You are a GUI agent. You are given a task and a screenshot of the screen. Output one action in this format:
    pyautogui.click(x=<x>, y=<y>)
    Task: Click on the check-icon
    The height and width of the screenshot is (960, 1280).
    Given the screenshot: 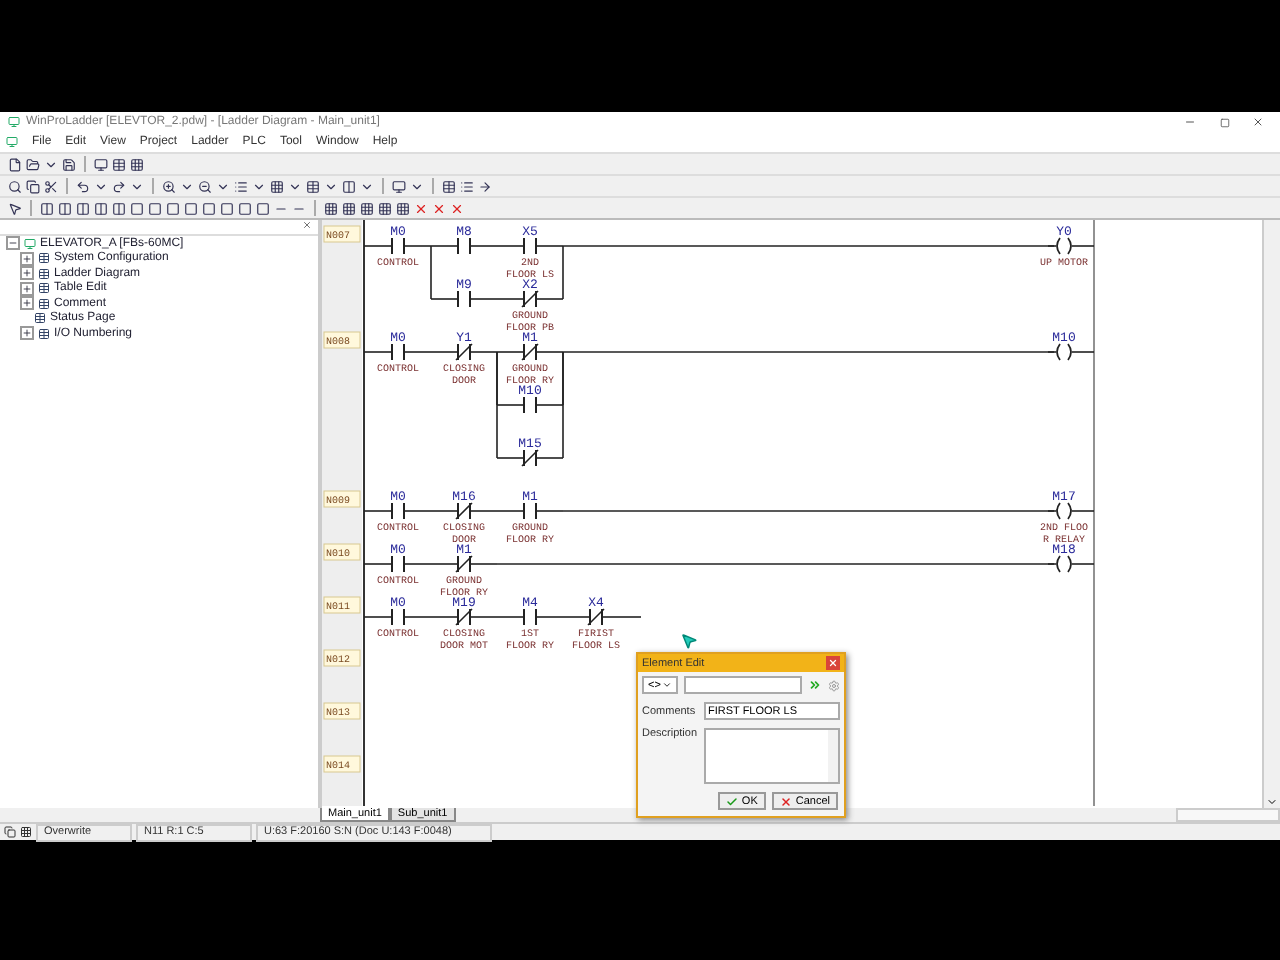 What is the action you would take?
    pyautogui.click(x=731, y=801)
    